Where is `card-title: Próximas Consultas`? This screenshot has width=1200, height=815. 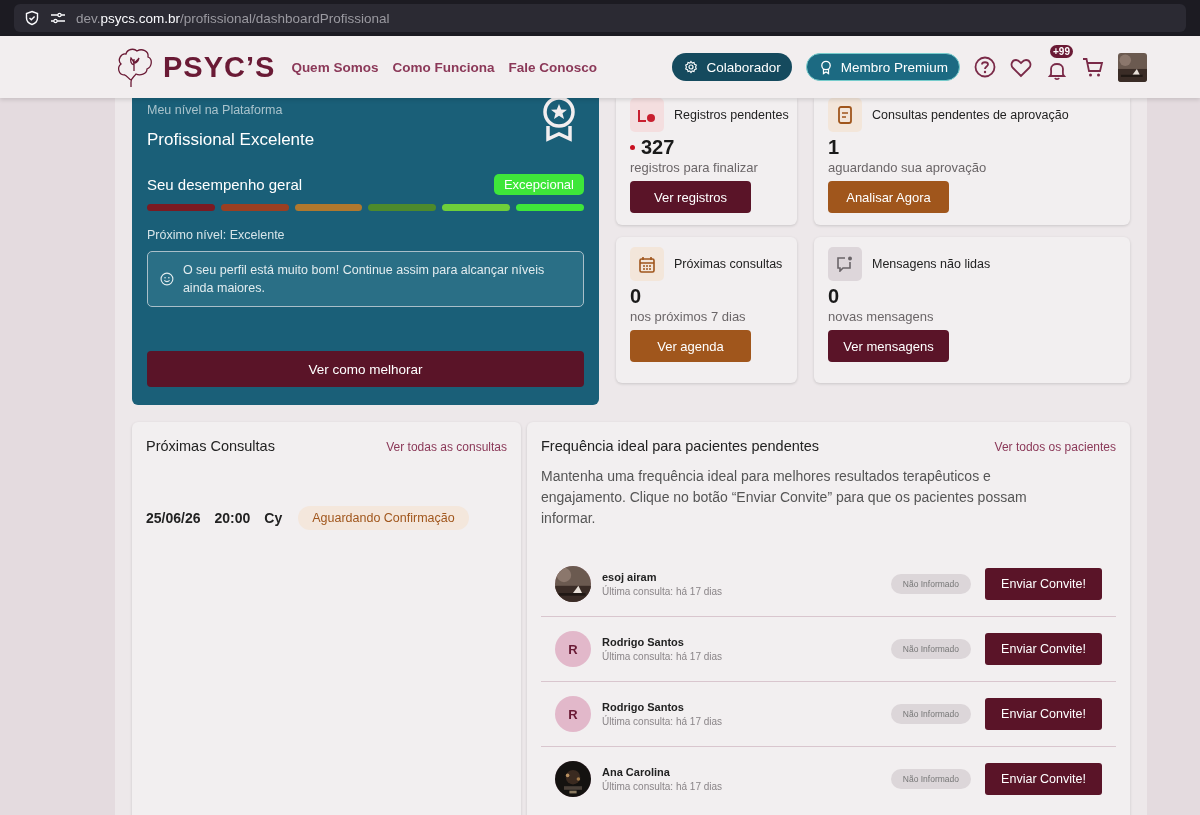 card-title: Próximas Consultas is located at coordinates (210, 446).